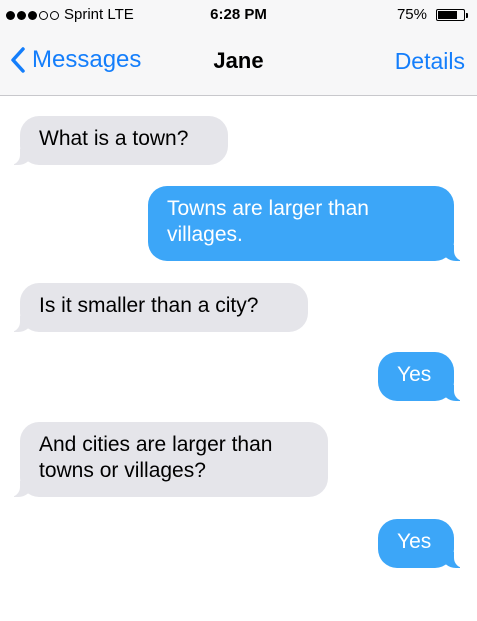  I want to click on back-label: Messages, so click(87, 59).